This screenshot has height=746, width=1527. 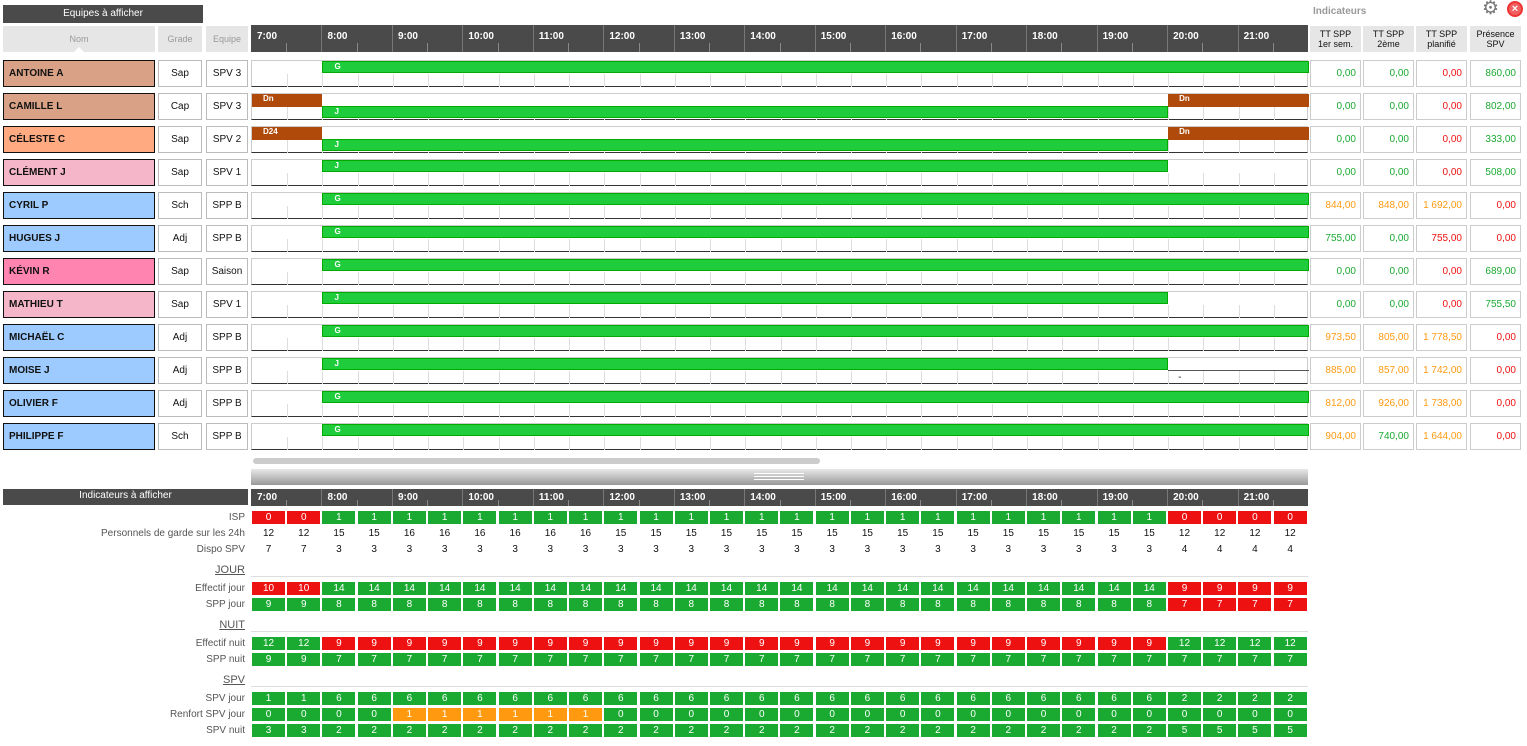 I want to click on teams-to-display-header: Equipes à afficher, so click(x=103, y=14).